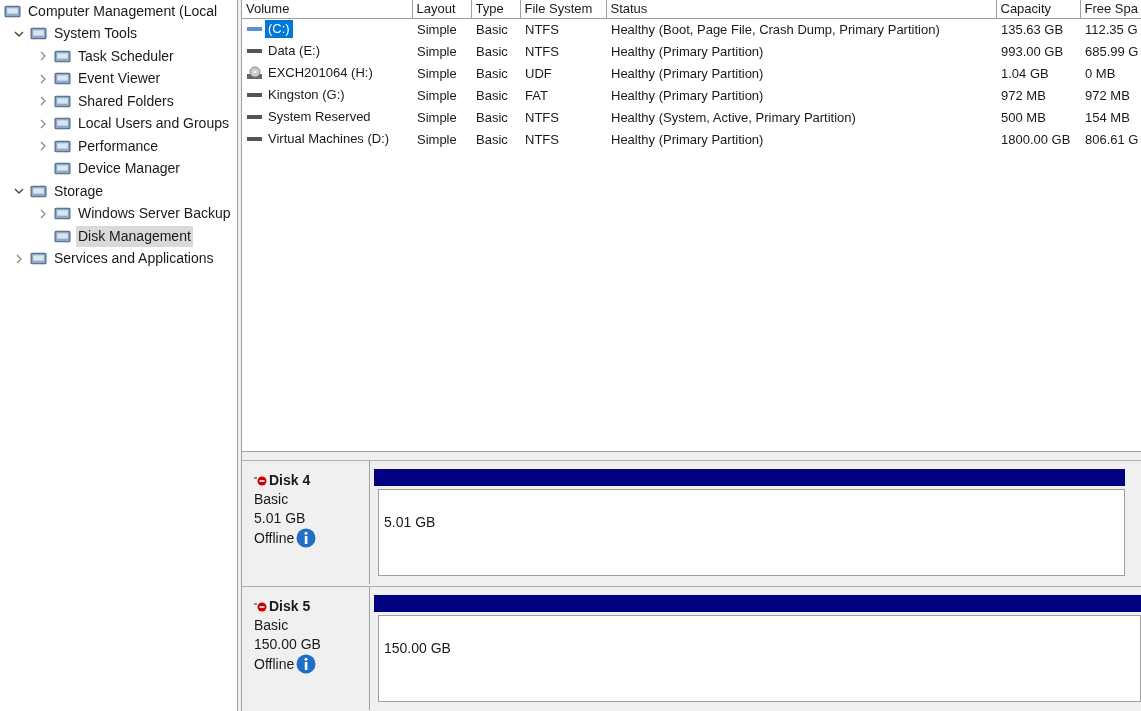 This screenshot has width=1141, height=711. I want to click on table-cell-text: FAT, so click(536, 95).